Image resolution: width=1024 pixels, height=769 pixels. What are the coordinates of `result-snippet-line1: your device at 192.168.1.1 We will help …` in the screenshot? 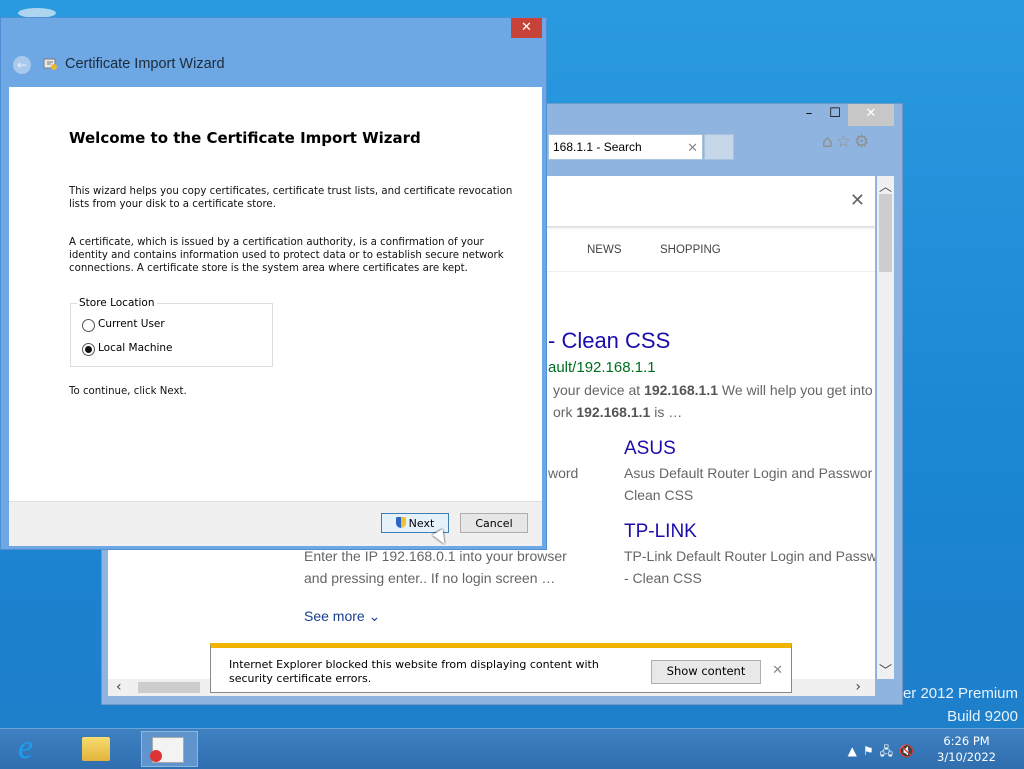 It's located at (713, 390).